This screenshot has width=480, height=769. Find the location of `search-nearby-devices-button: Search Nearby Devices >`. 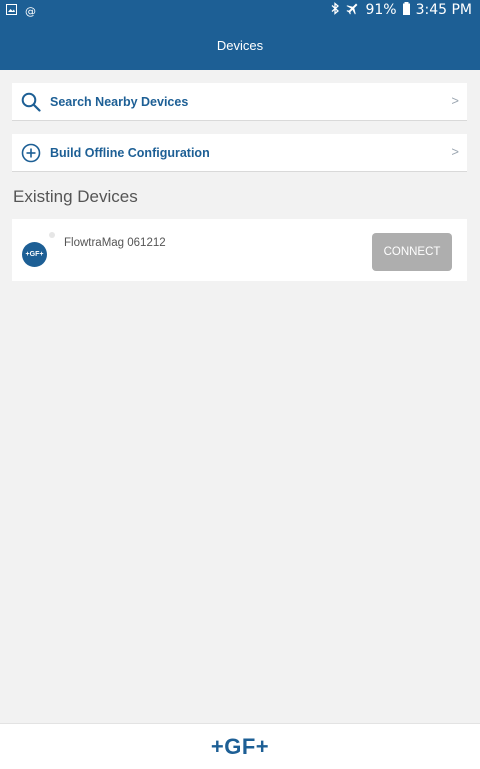

search-nearby-devices-button: Search Nearby Devices > is located at coordinates (239, 102).